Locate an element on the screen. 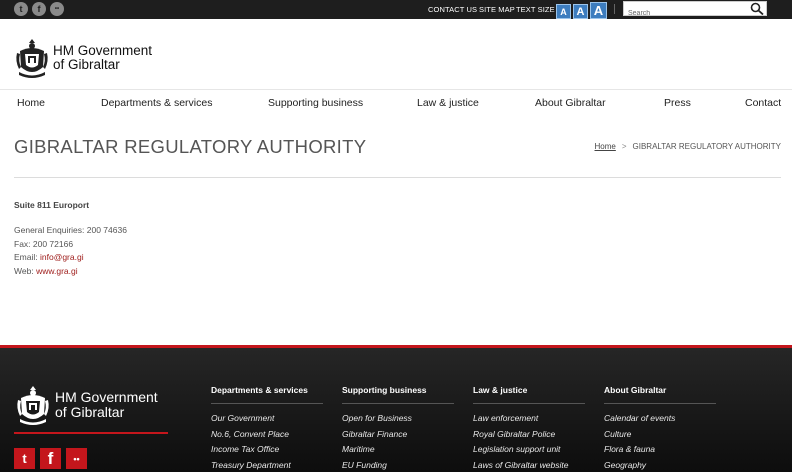  breadcrumb-home-link: Home is located at coordinates (605, 146).